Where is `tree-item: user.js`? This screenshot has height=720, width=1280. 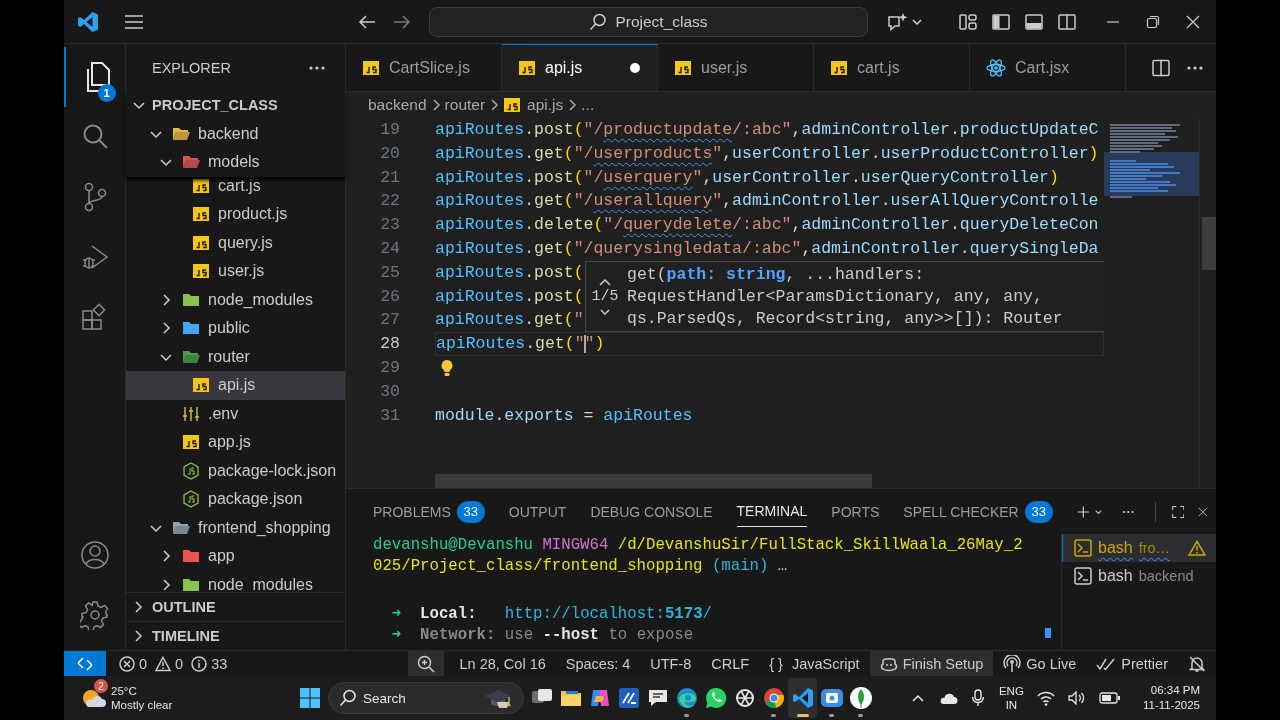 tree-item: user.js is located at coordinates (235, 271).